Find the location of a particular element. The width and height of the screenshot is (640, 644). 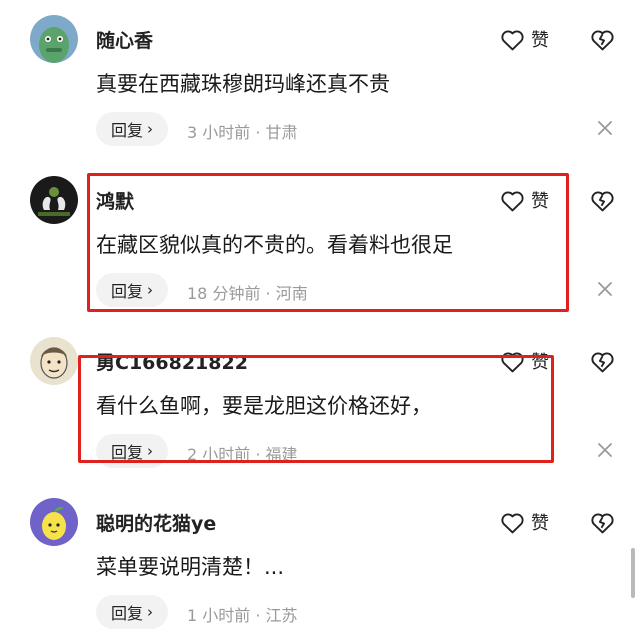

avatar-lemon-image is located at coordinates (54, 522).